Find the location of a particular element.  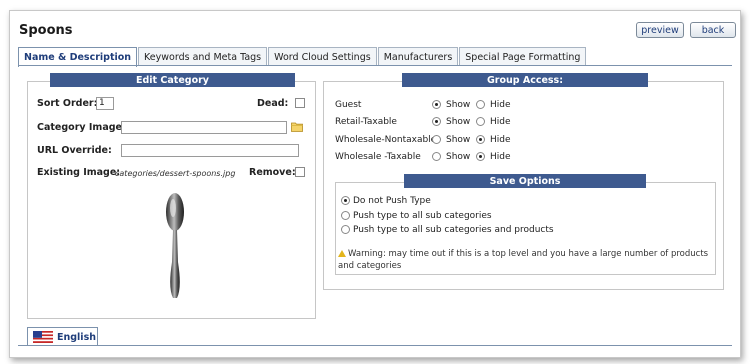

push-type-sub-categories-products-radio is located at coordinates (345, 229).